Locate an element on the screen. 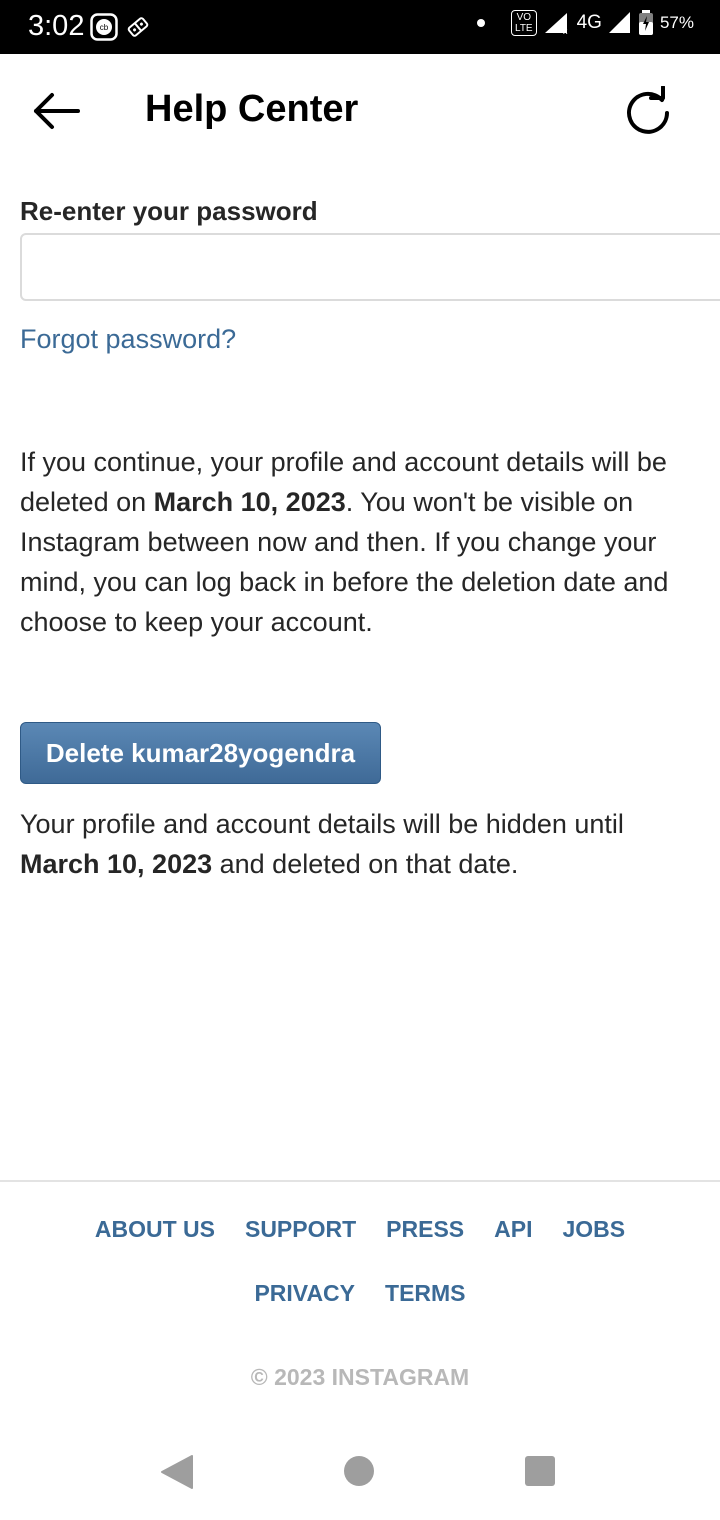  page-title: Help Center is located at coordinates (252, 109).